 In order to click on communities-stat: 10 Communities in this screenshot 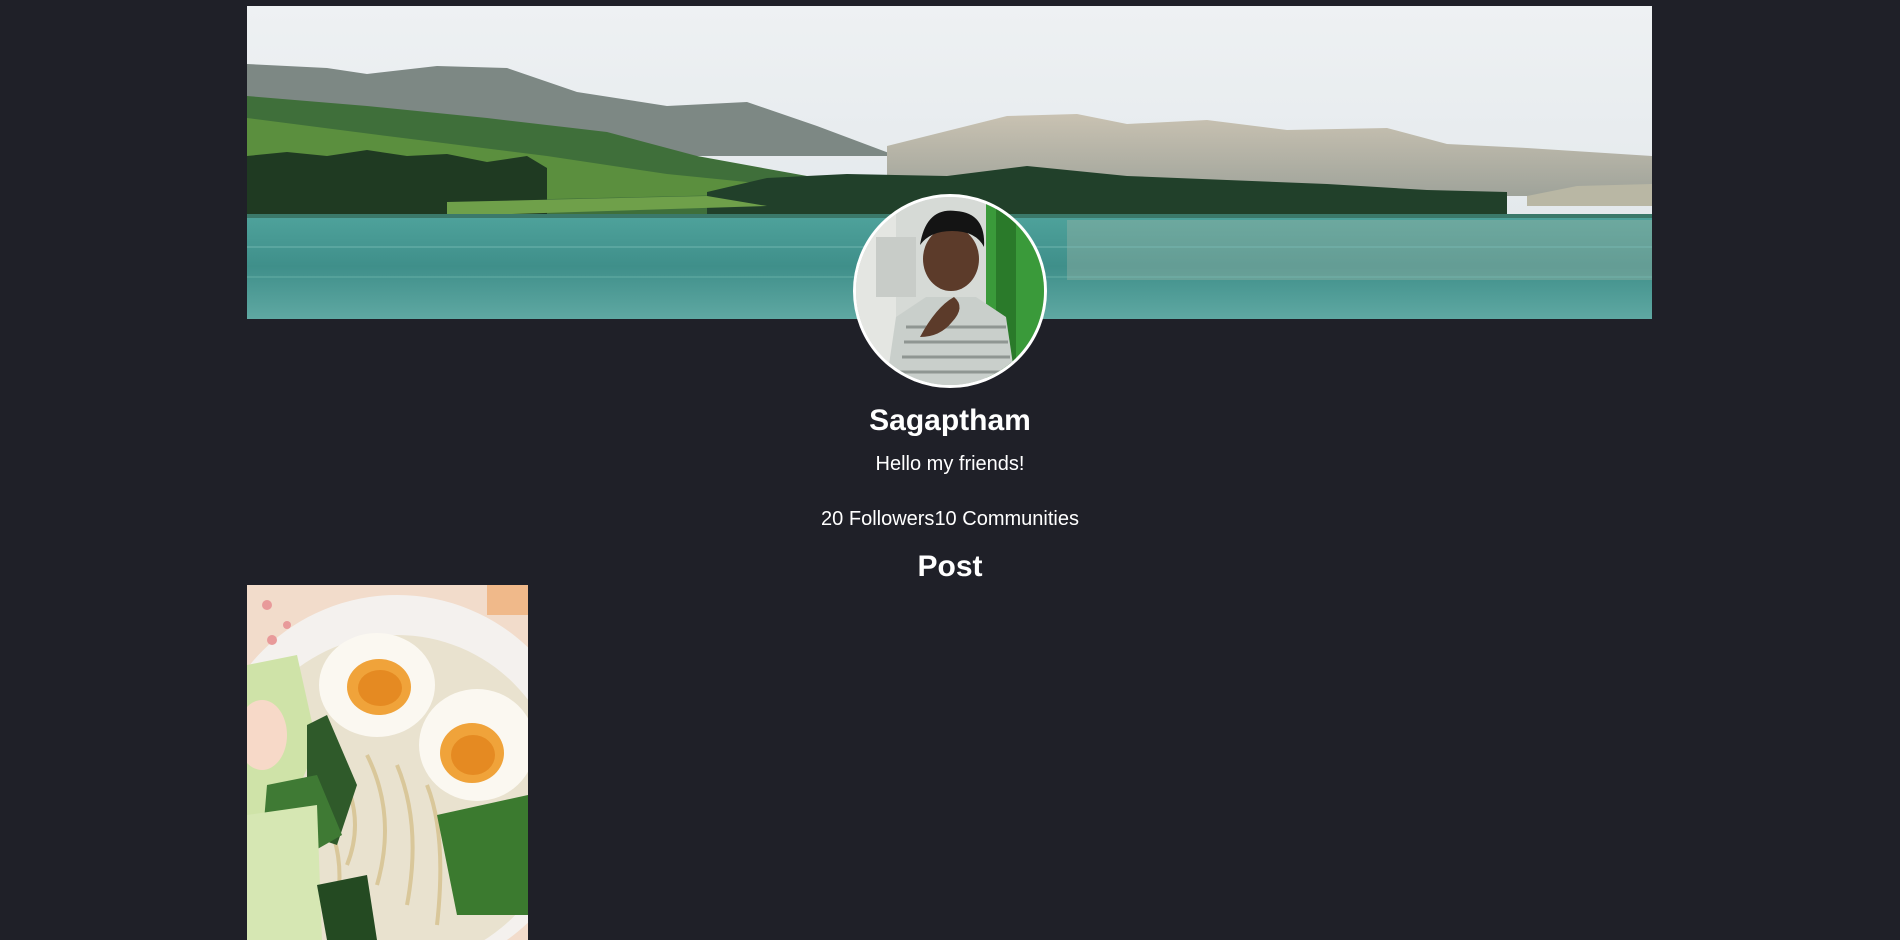, I will do `click(1006, 519)`.